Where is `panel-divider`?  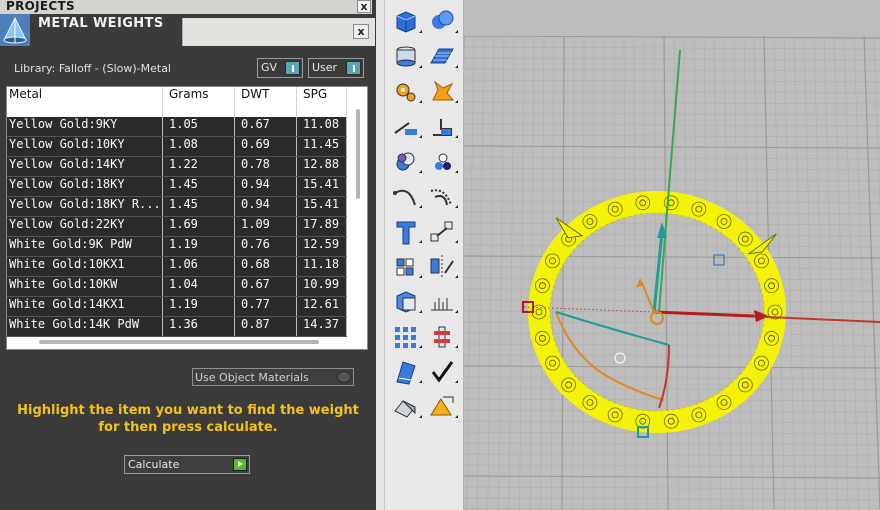
panel-divider is located at coordinates (380, 255).